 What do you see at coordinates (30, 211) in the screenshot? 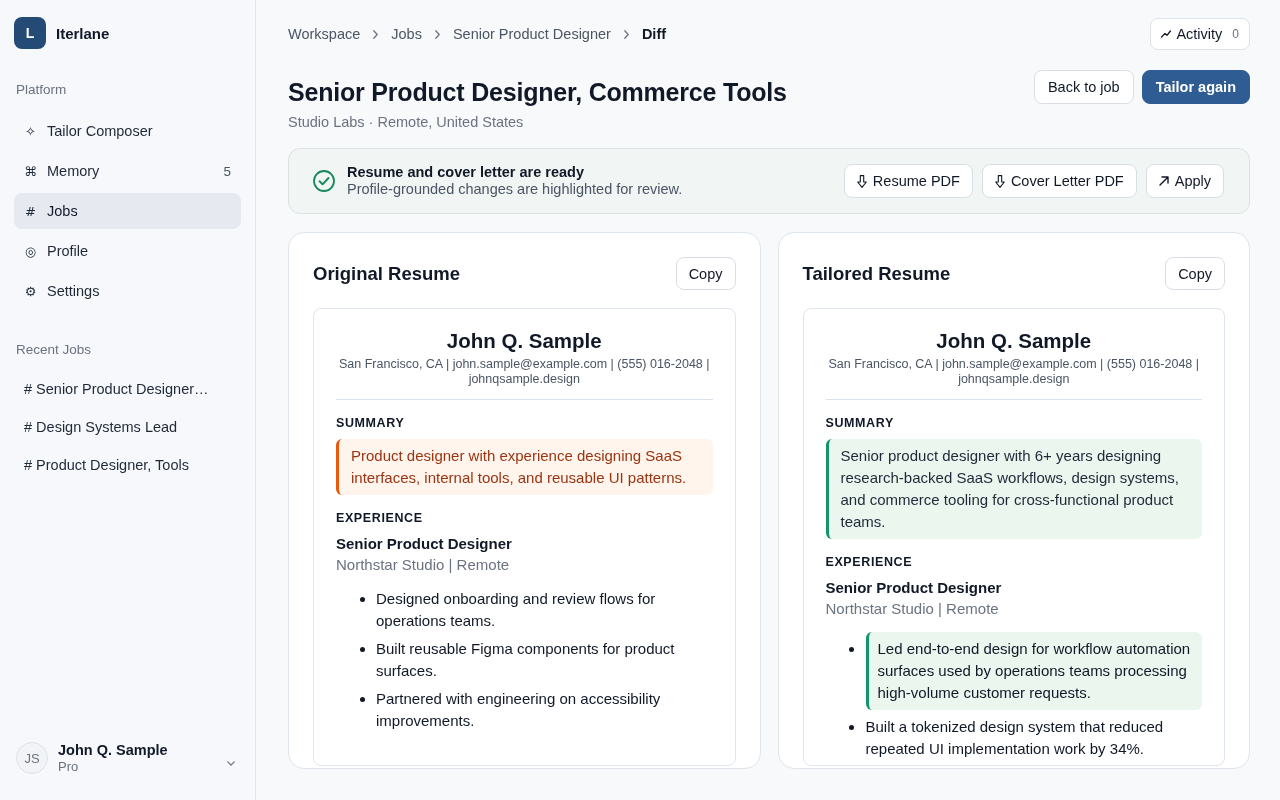
I see `hash-icon: #` at bounding box center [30, 211].